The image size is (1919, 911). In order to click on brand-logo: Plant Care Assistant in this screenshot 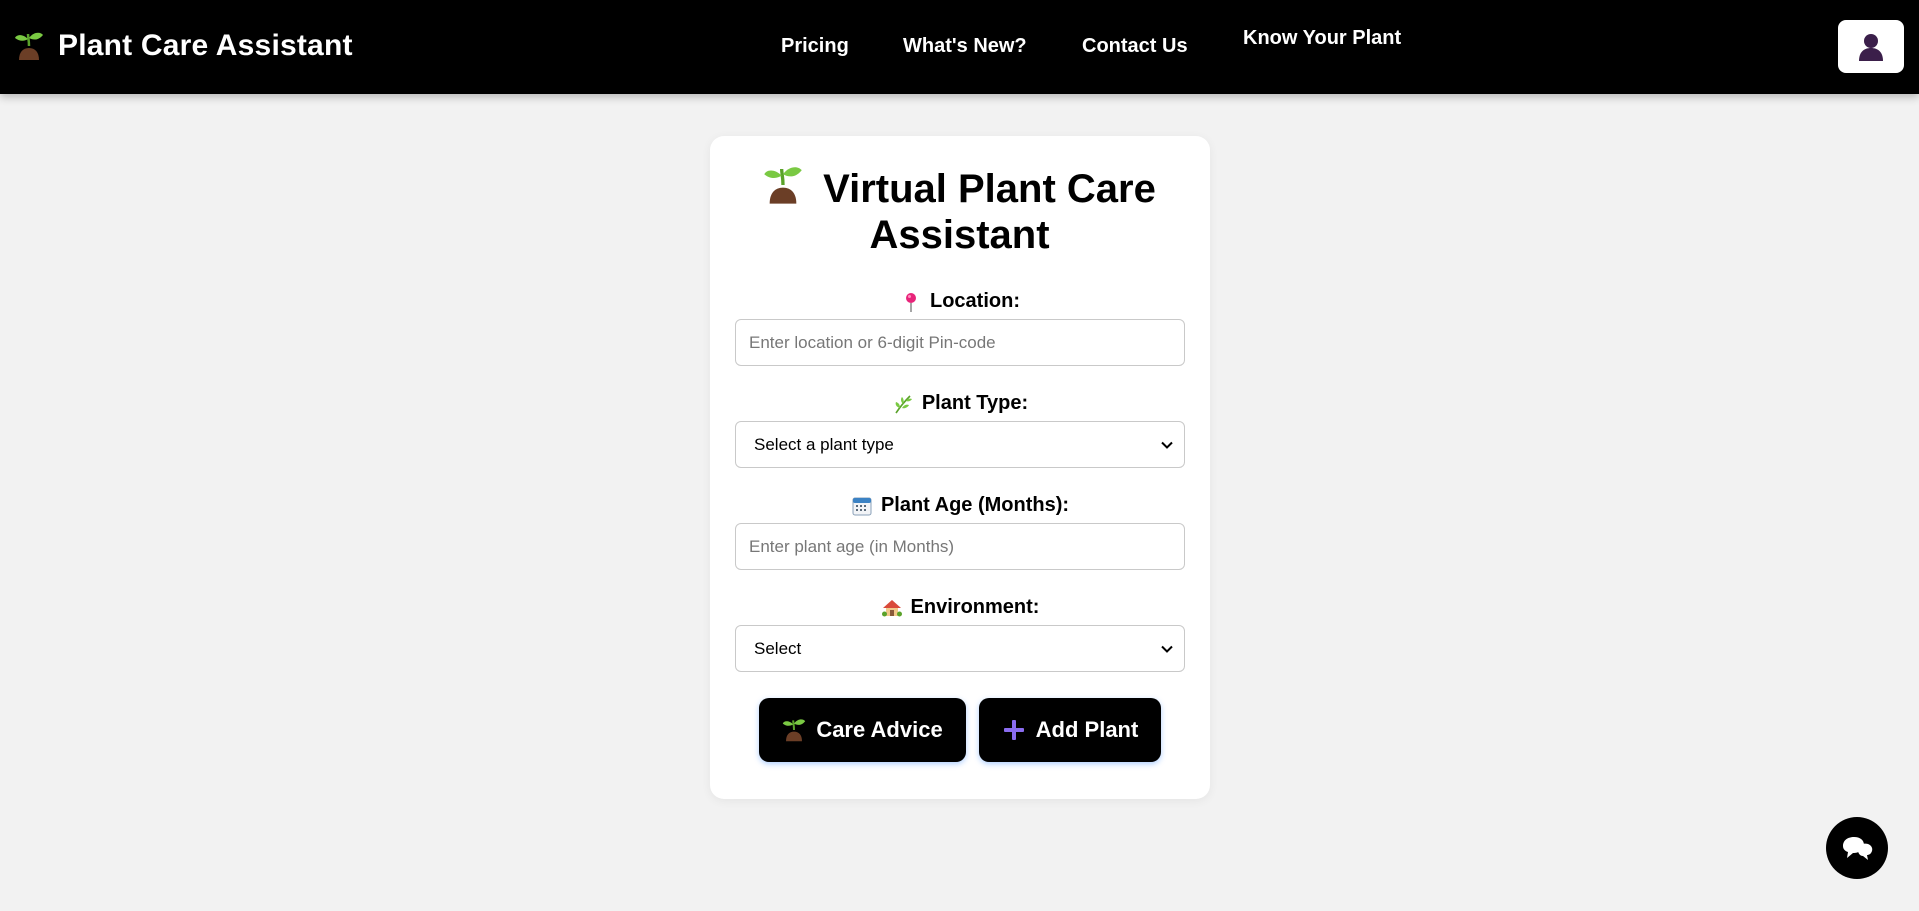, I will do `click(183, 46)`.